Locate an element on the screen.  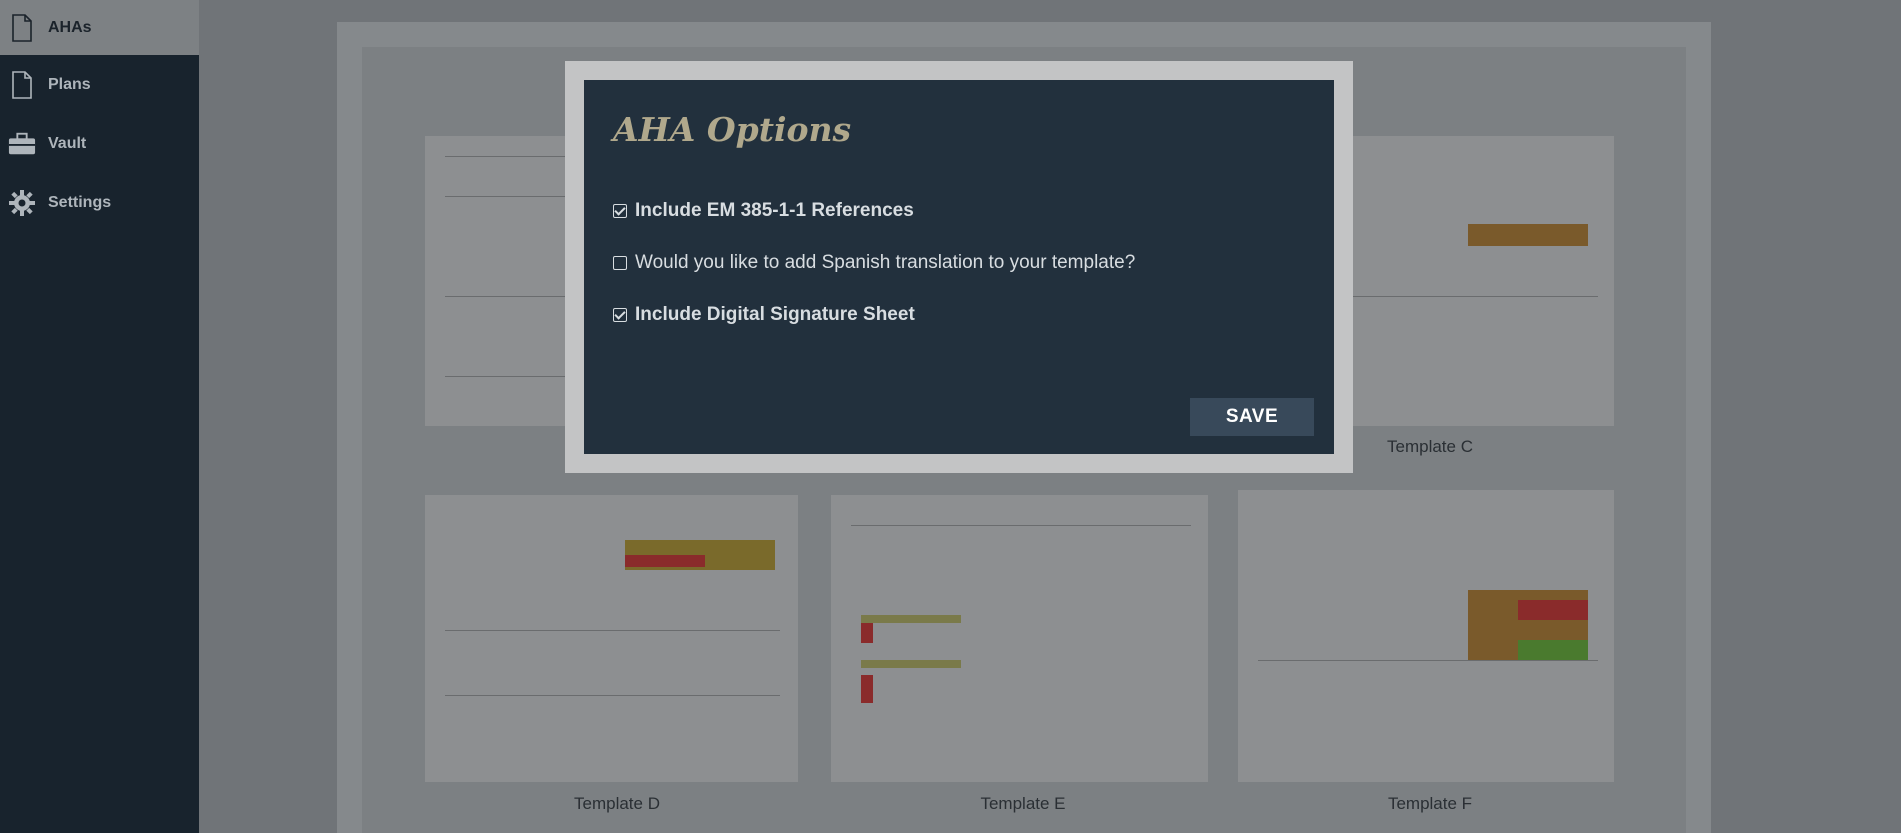
option-digital-signature: Include Digital Signature Sheet is located at coordinates (764, 315).